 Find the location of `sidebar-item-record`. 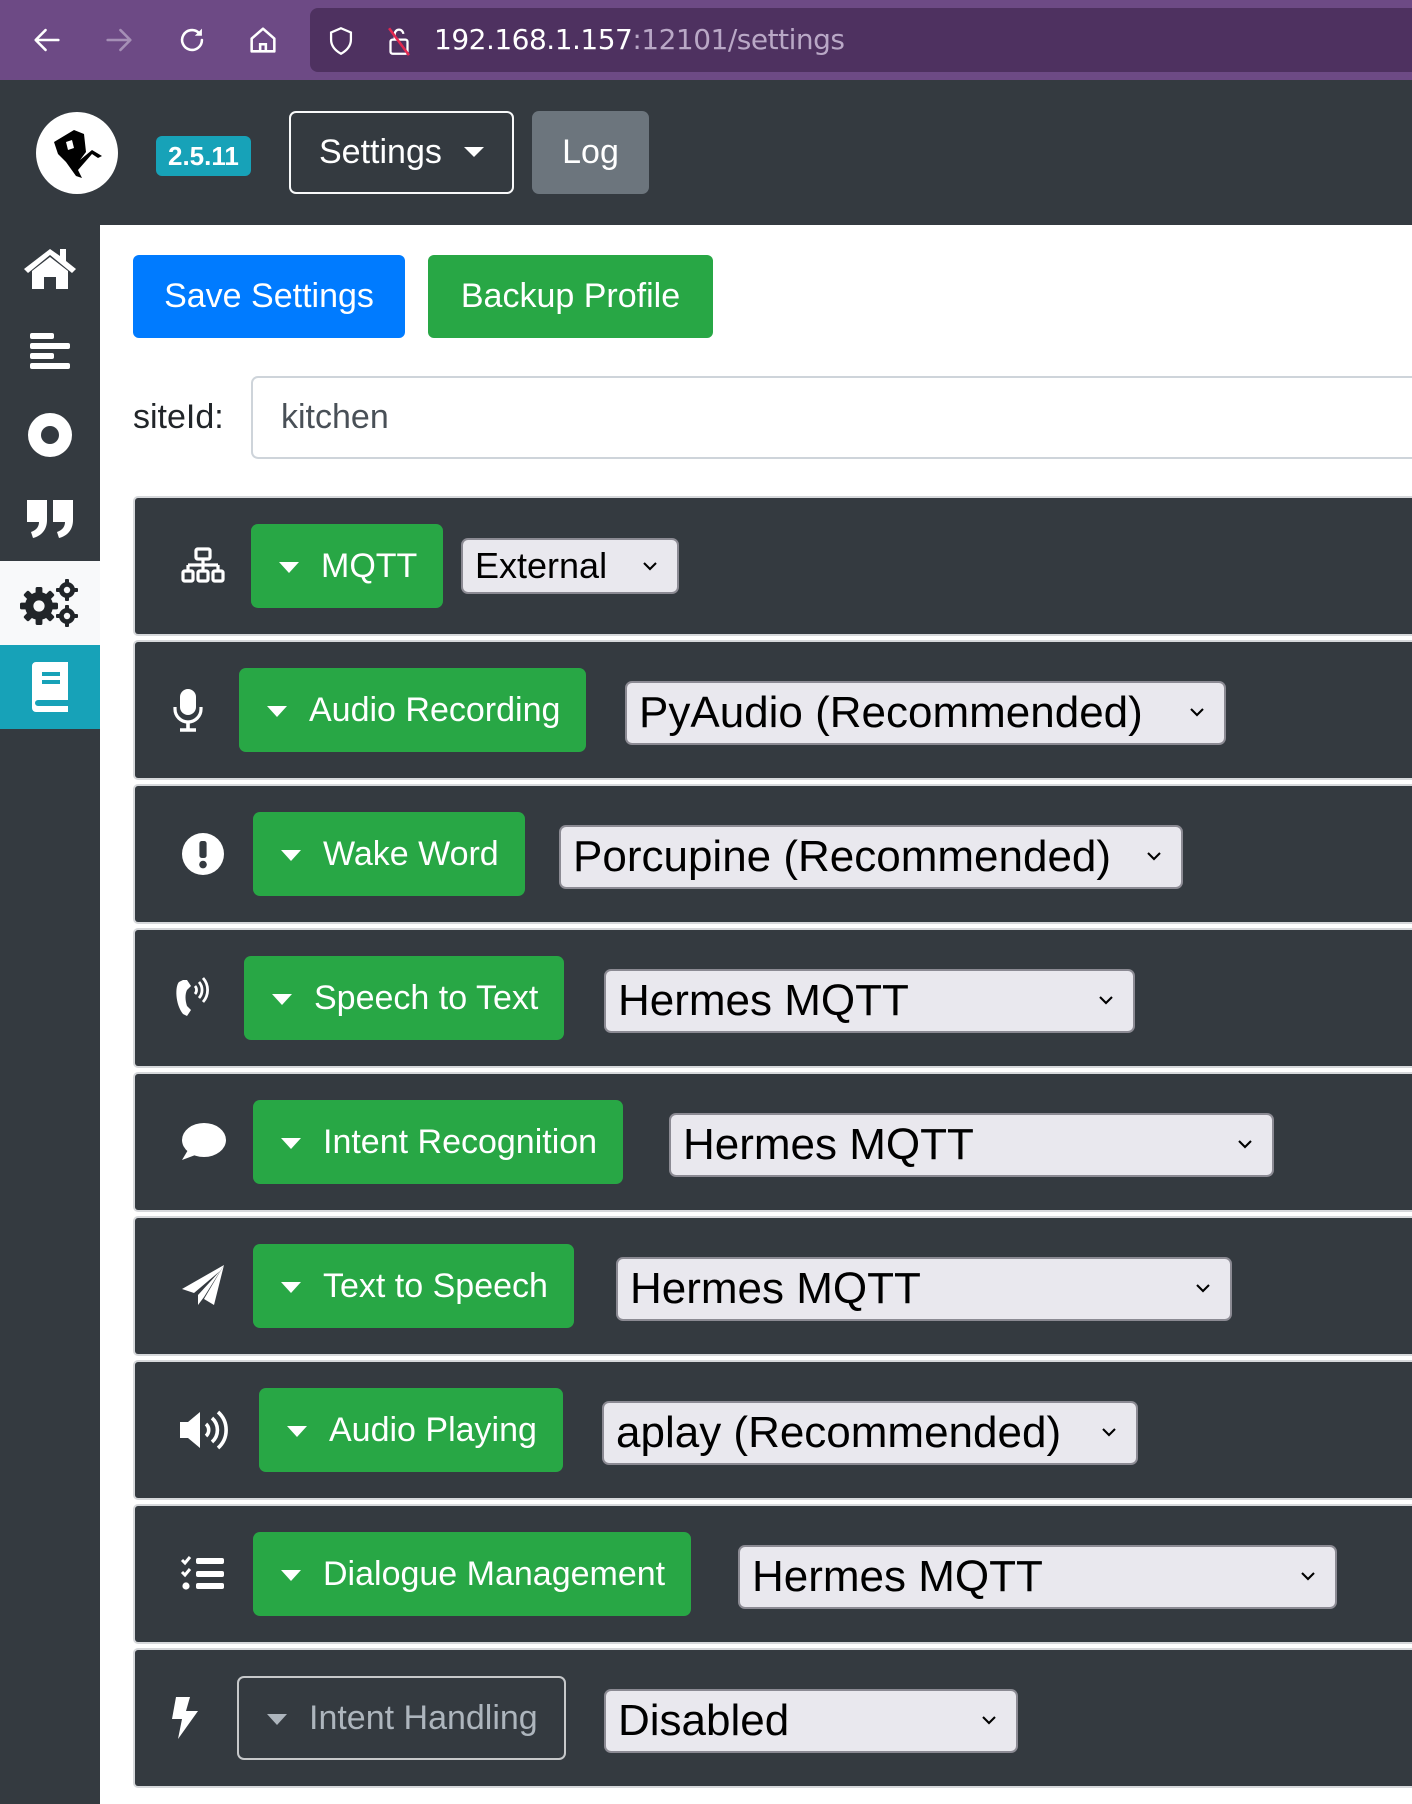

sidebar-item-record is located at coordinates (50, 435).